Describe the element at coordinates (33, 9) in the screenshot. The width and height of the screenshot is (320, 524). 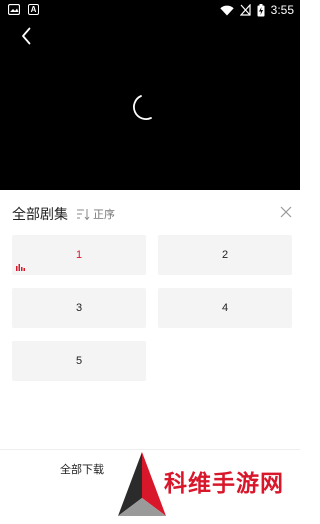
I see `app-notification-icon: A` at that location.